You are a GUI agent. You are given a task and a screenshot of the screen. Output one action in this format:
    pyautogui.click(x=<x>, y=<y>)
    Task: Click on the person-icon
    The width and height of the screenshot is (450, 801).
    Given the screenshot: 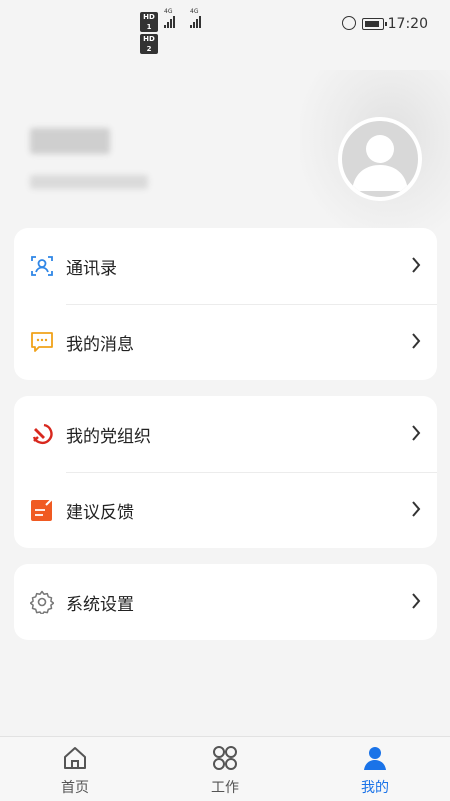 What is the action you would take?
    pyautogui.click(x=375, y=758)
    